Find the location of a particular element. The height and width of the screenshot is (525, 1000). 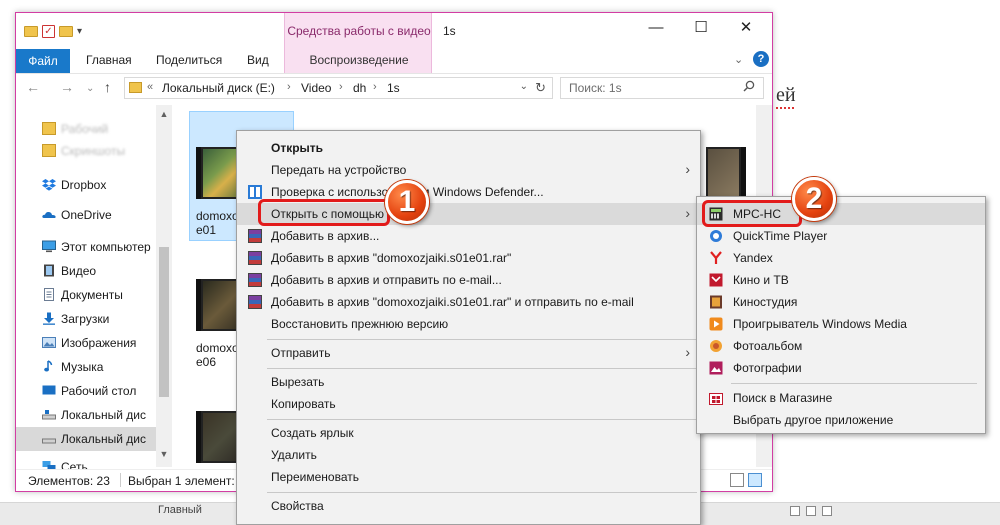

tab-share: Поделиться is located at coordinates (189, 60).